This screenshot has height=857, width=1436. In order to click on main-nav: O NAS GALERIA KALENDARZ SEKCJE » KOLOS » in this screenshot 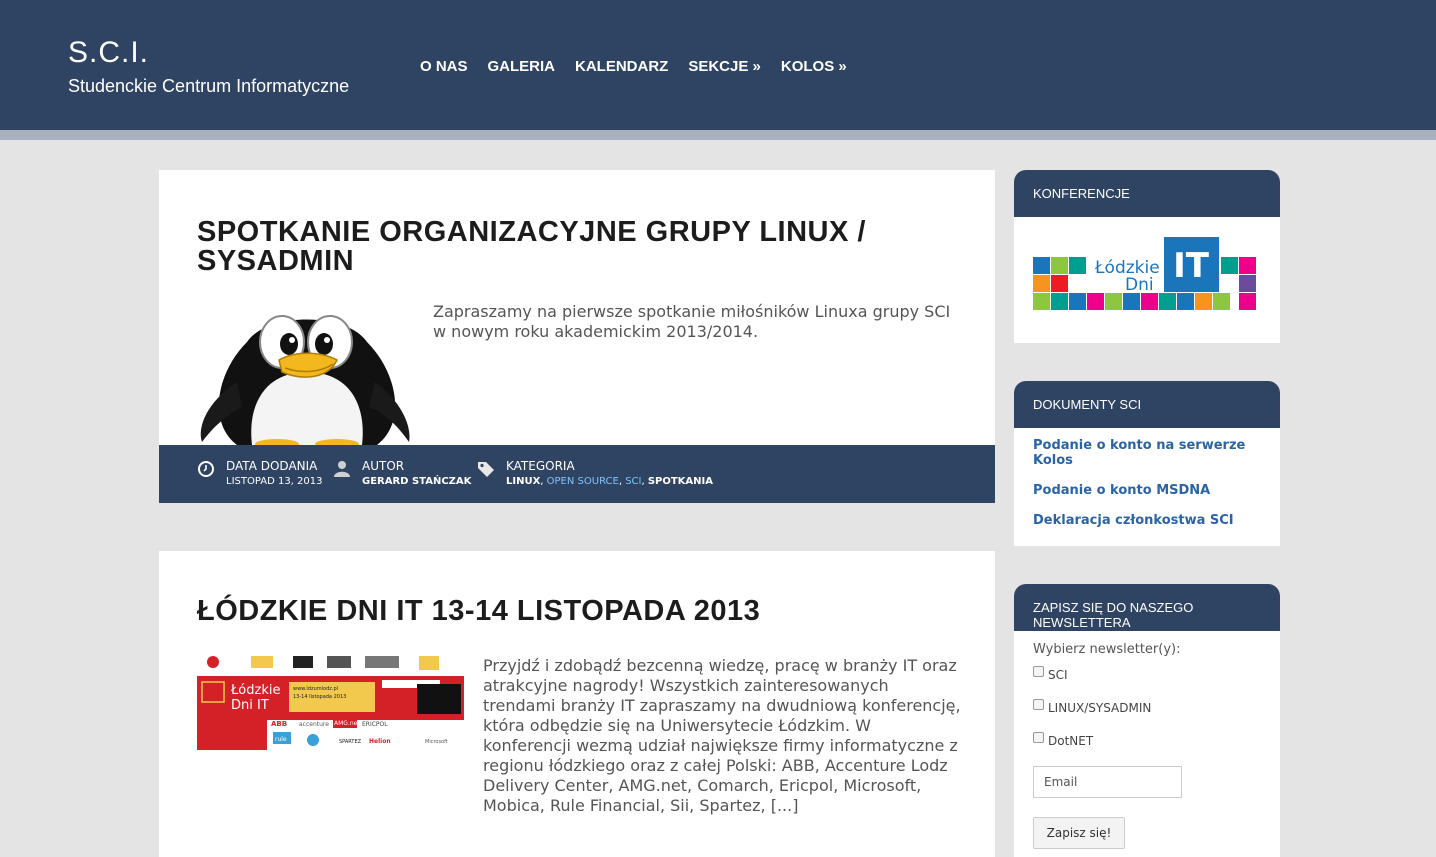, I will do `click(643, 66)`.